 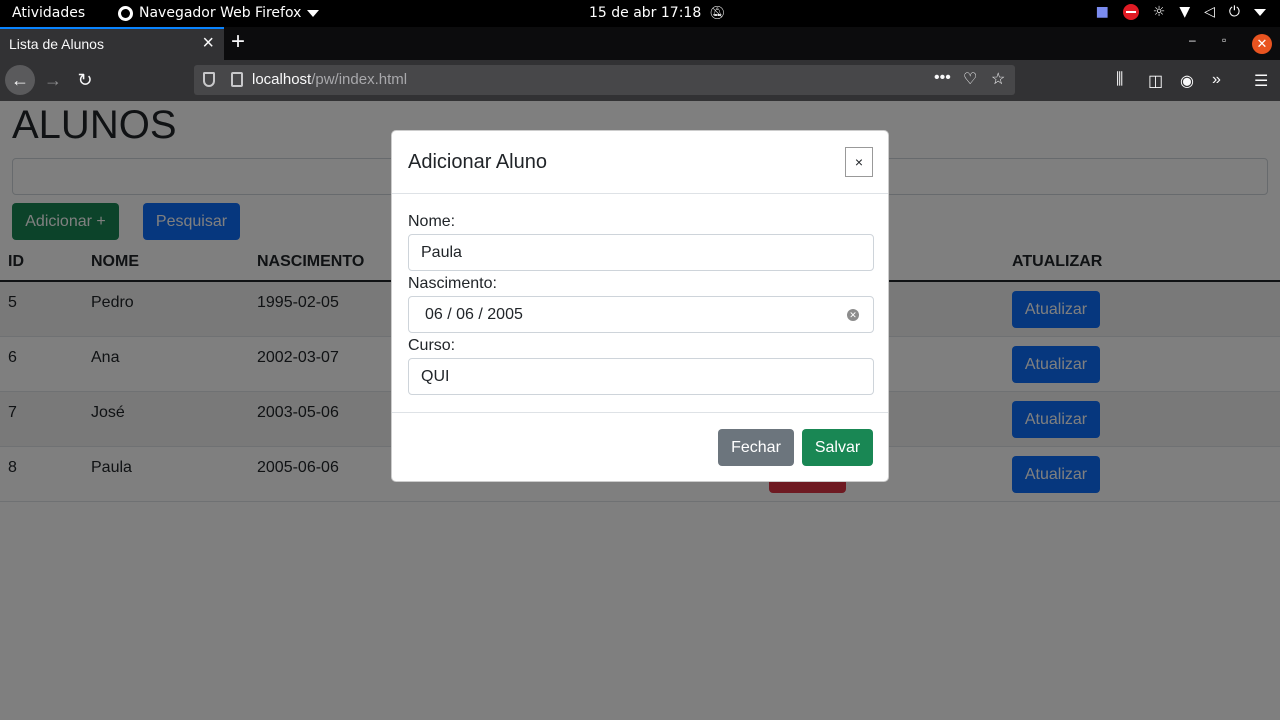 I want to click on system-menu-chevron-icon, so click(x=1260, y=12).